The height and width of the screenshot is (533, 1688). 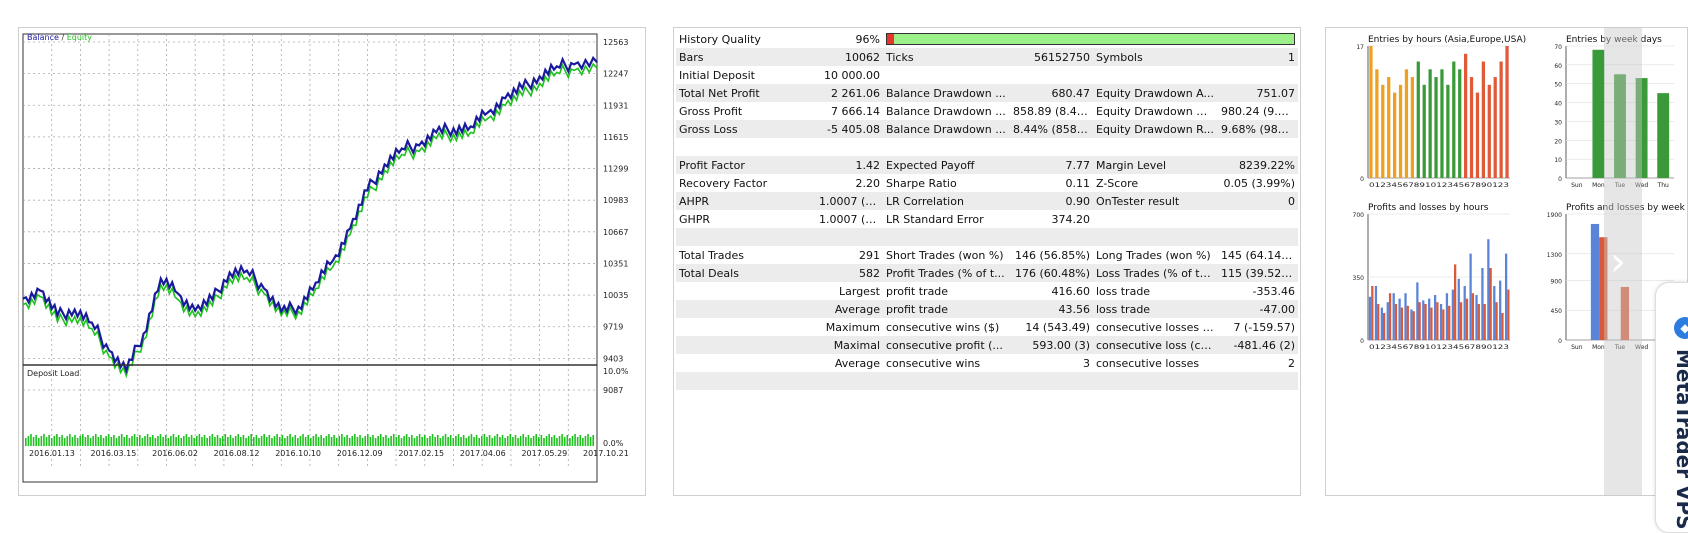 I want to click on y-tick-label: 9087, so click(x=613, y=390).